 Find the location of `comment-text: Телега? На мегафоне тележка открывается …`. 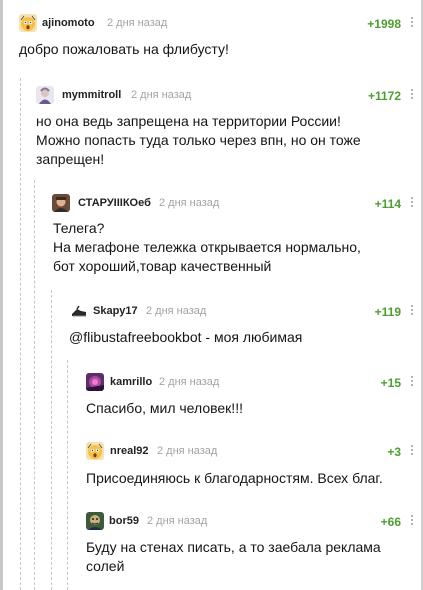

comment-text: Телега? На мегафоне тележка открывается … is located at coordinates (207, 247).